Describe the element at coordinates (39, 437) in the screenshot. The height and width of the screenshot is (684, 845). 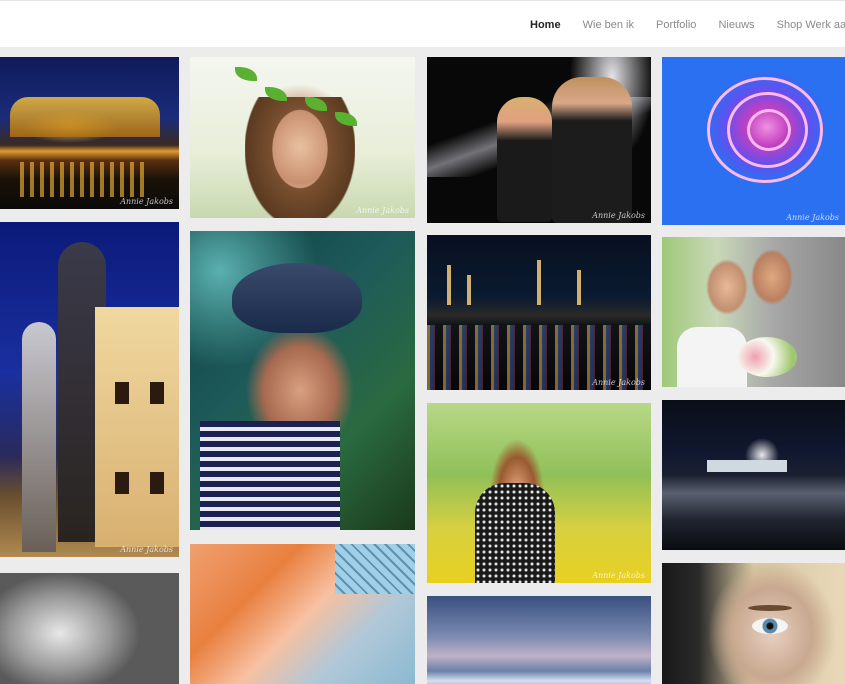
I see `dome-tower-shape` at that location.